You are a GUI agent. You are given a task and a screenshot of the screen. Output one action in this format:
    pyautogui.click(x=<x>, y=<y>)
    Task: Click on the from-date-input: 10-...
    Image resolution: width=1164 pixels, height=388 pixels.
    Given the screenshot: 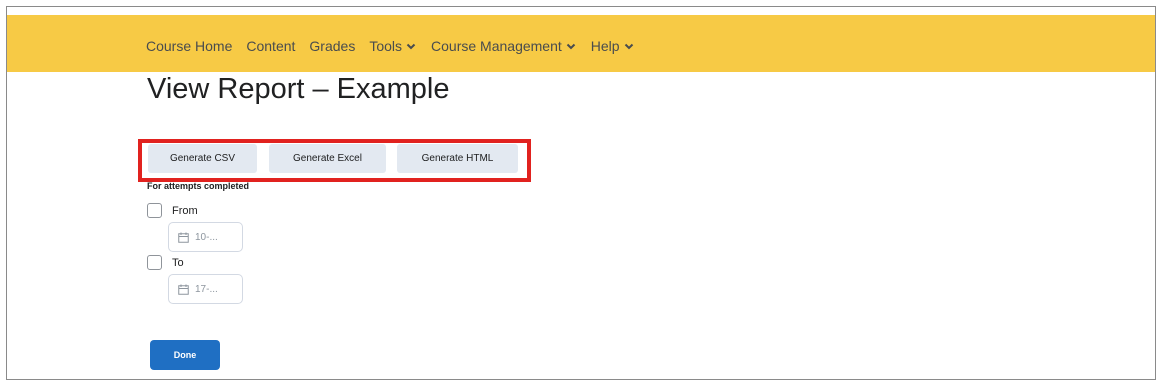 What is the action you would take?
    pyautogui.click(x=205, y=237)
    